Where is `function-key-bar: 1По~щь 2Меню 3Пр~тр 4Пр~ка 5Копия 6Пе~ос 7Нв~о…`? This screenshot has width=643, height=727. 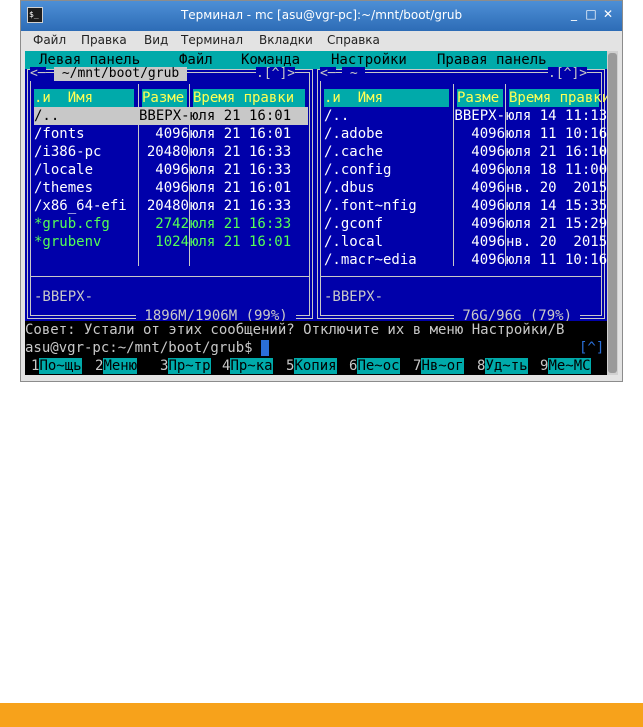
function-key-bar: 1По~щь 2Меню 3Пр~тр 4Пр~ка 5Копия 6Пе~ос 7Нв~о… is located at coordinates (316, 366).